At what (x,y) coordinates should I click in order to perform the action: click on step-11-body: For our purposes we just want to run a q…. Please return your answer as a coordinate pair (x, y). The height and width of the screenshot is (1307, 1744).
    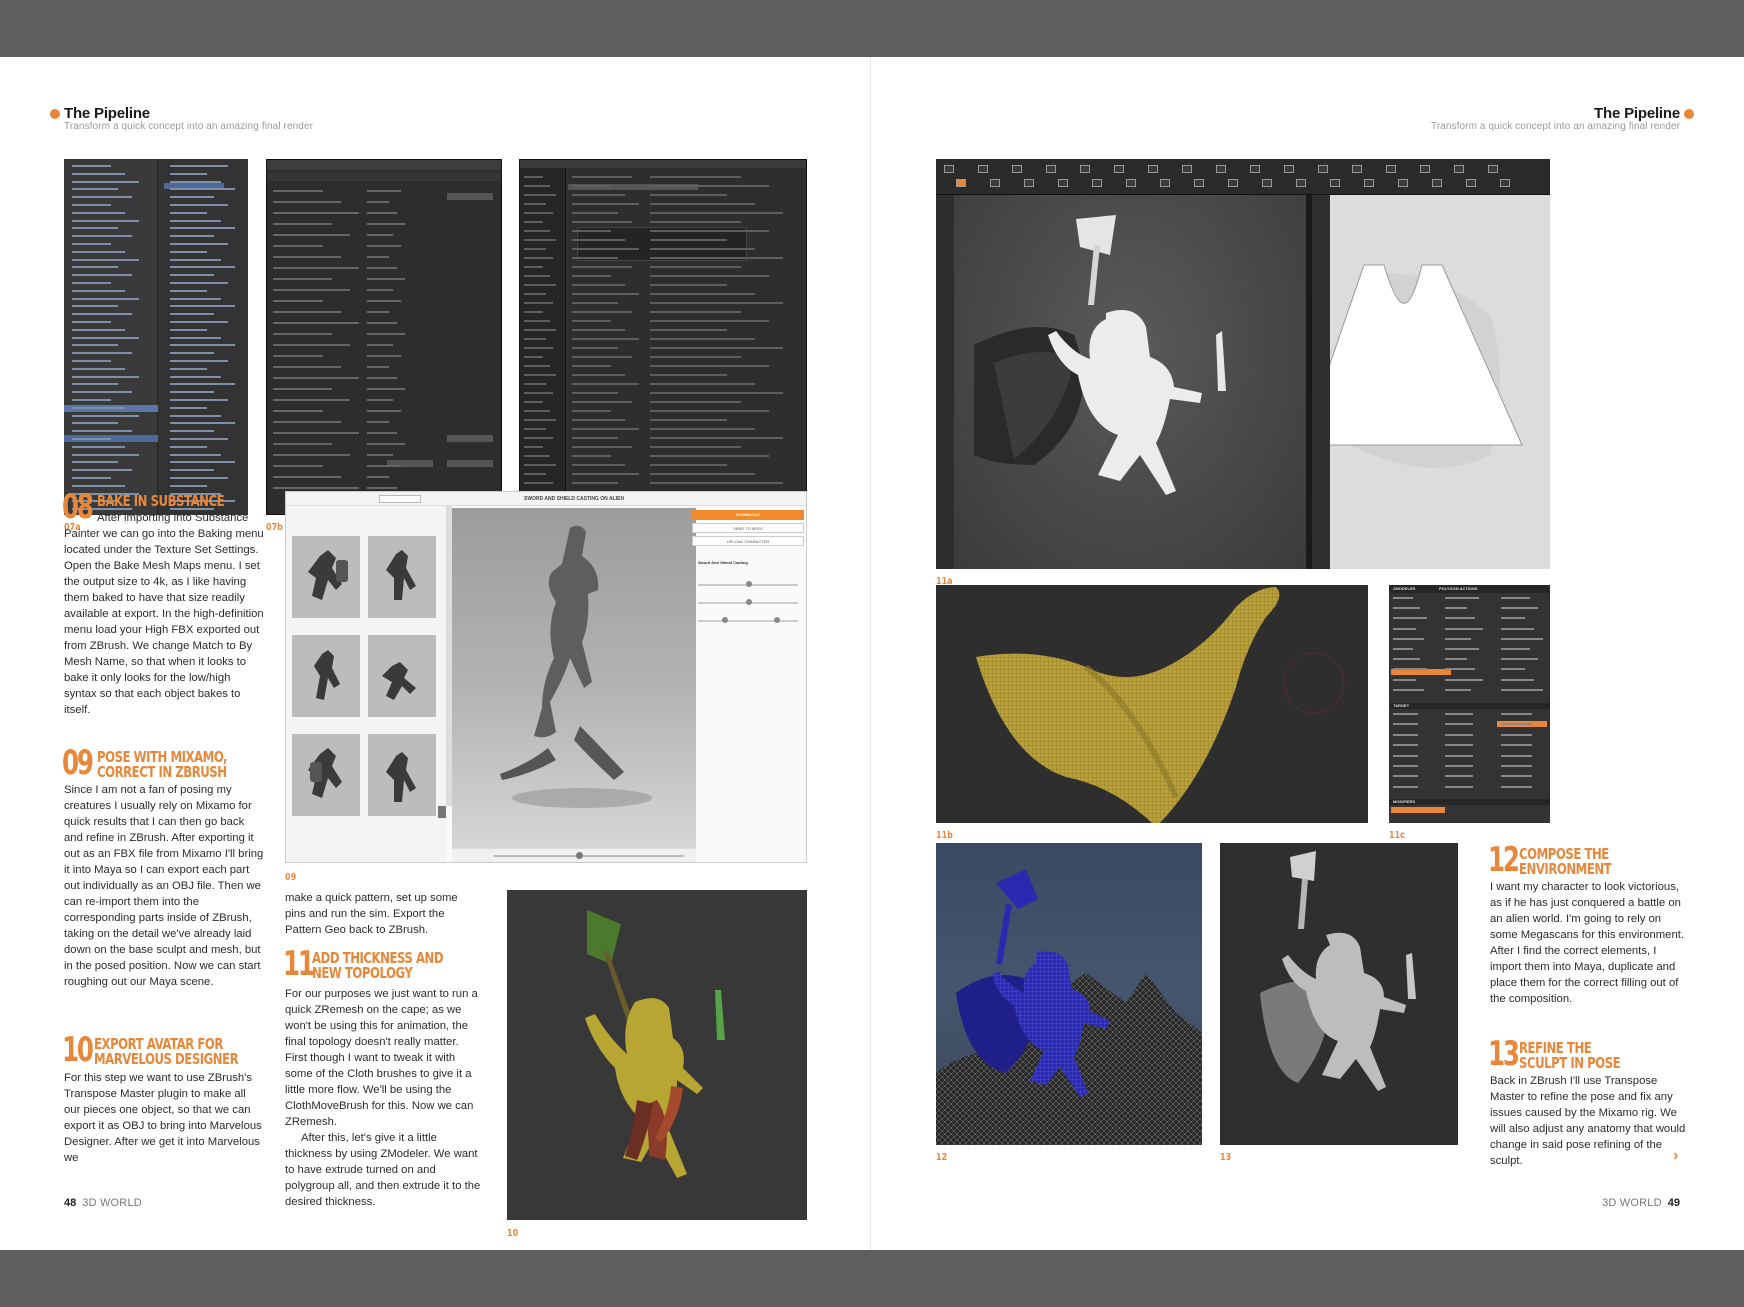
    Looking at the image, I should click on (383, 1098).